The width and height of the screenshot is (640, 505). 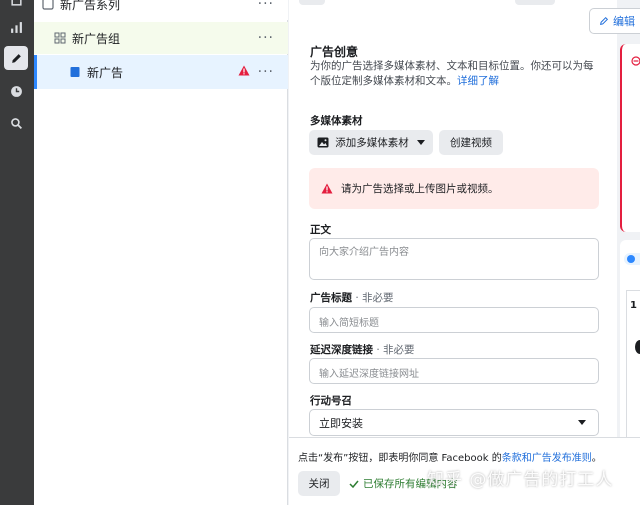 What do you see at coordinates (341, 423) in the screenshot?
I see `cta-selected-value: 立即安装` at bounding box center [341, 423].